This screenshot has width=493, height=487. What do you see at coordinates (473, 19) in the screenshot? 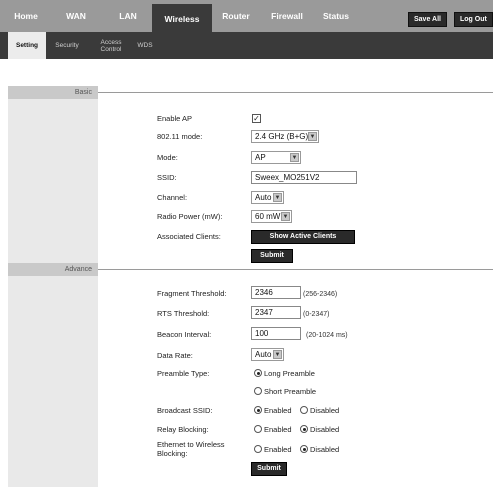
I see `log-out-button: Log Out` at bounding box center [473, 19].